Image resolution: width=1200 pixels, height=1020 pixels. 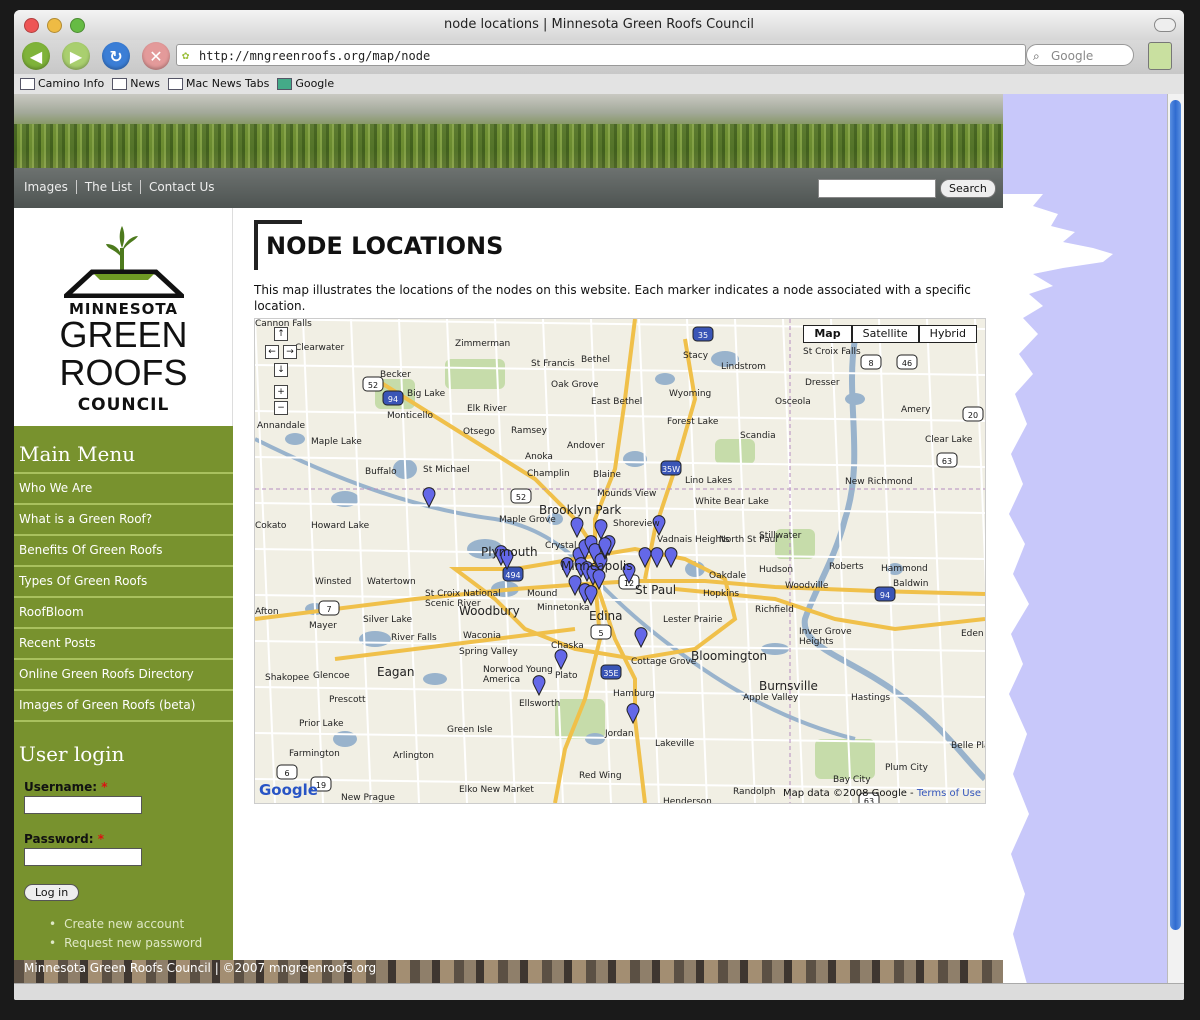 I want to click on map-type-map: Map, so click(x=827, y=334).